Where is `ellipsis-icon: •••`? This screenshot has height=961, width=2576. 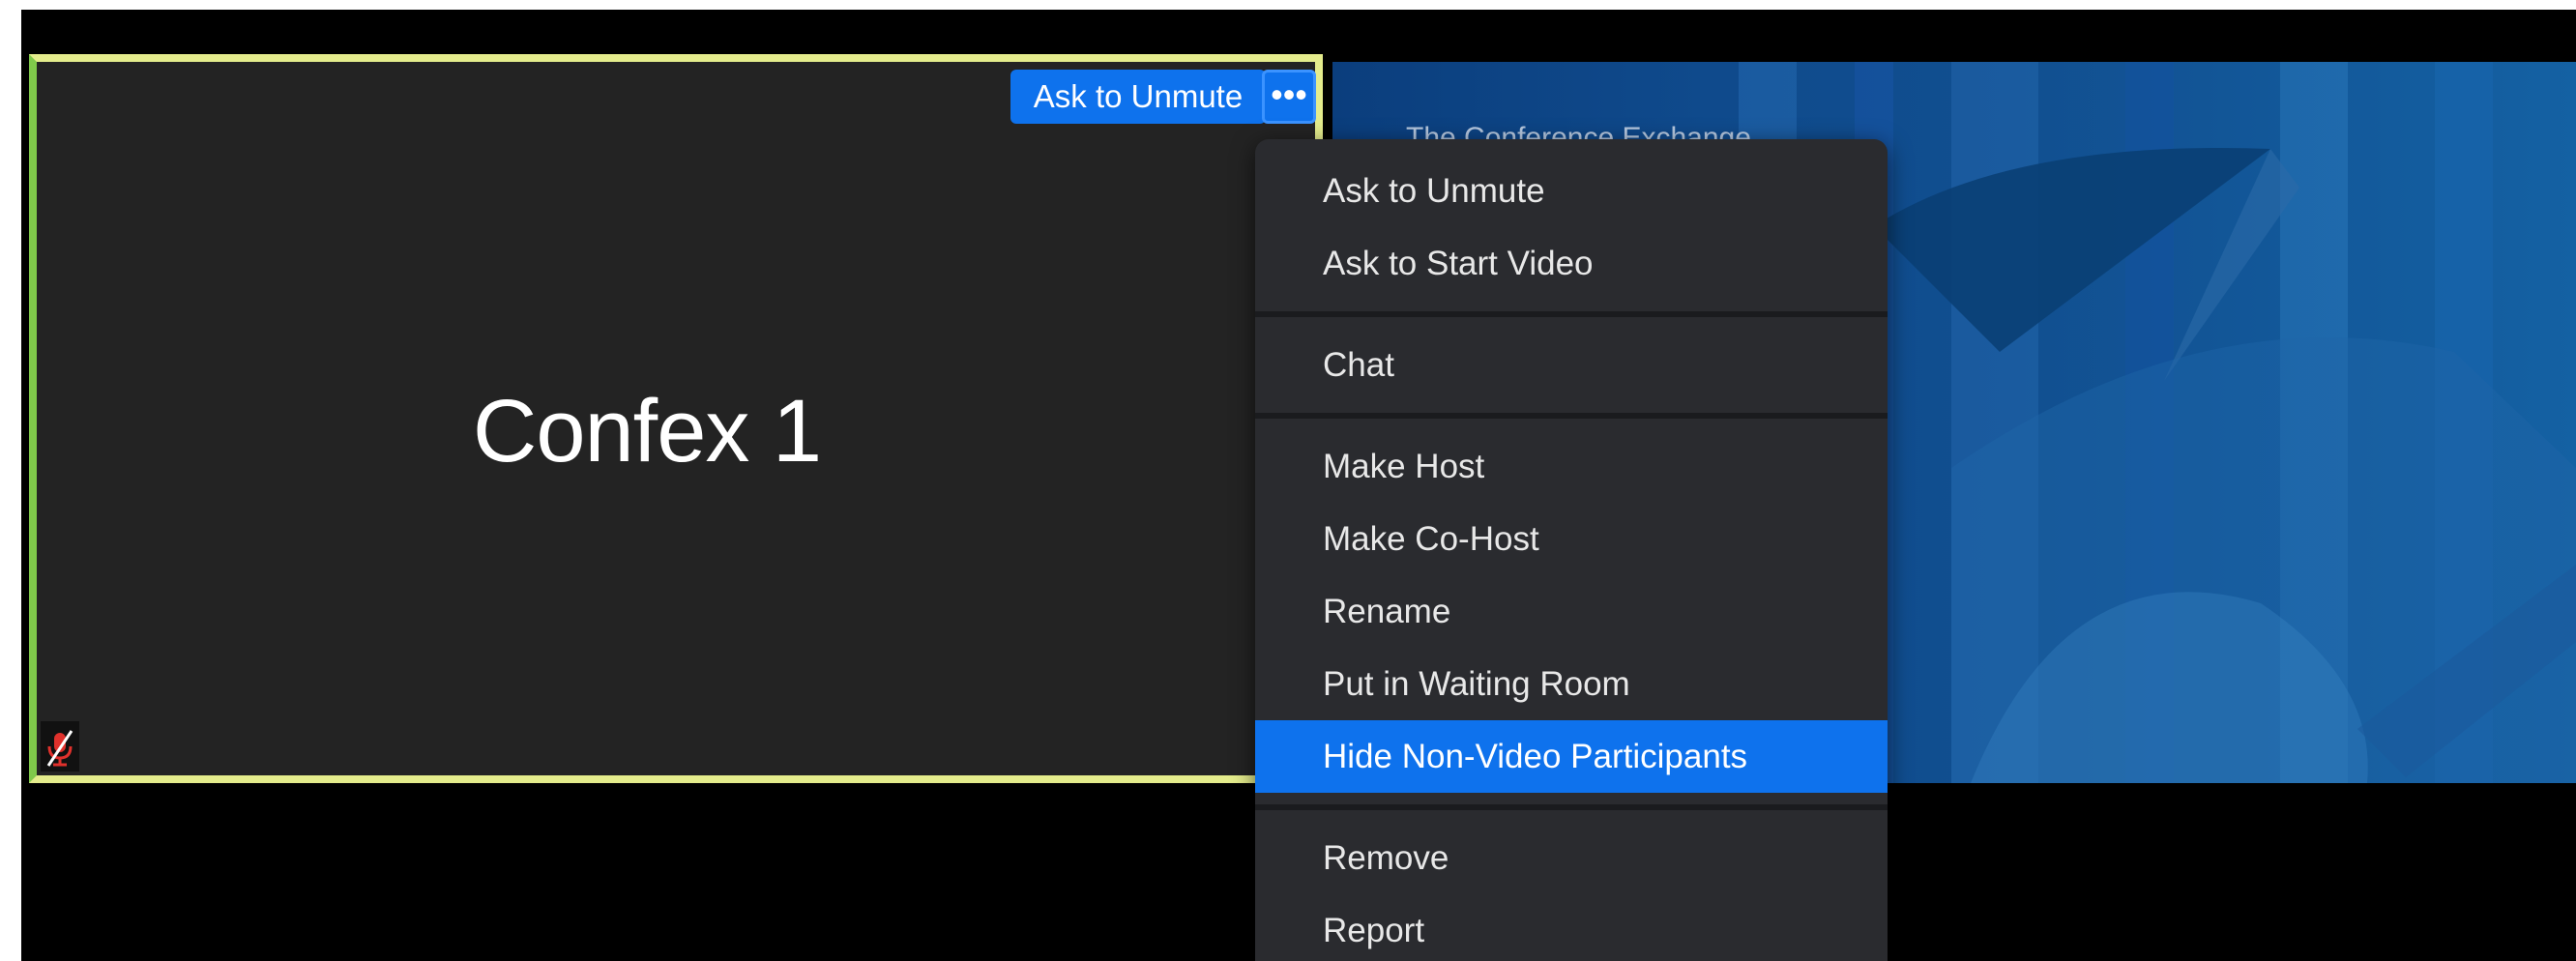 ellipsis-icon: ••• is located at coordinates (1289, 94).